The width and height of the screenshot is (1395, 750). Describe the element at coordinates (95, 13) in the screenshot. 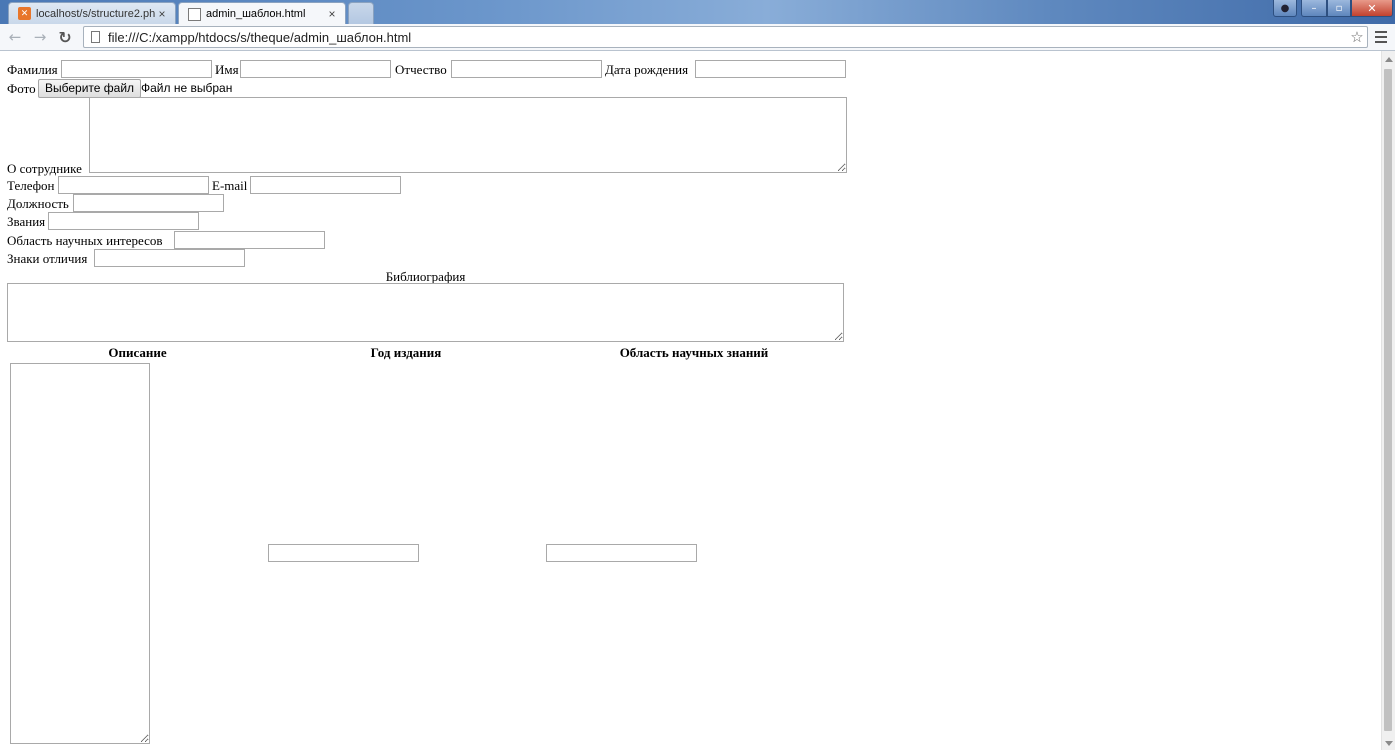

I see `tab-title: localhost/s/structure2.php` at that location.